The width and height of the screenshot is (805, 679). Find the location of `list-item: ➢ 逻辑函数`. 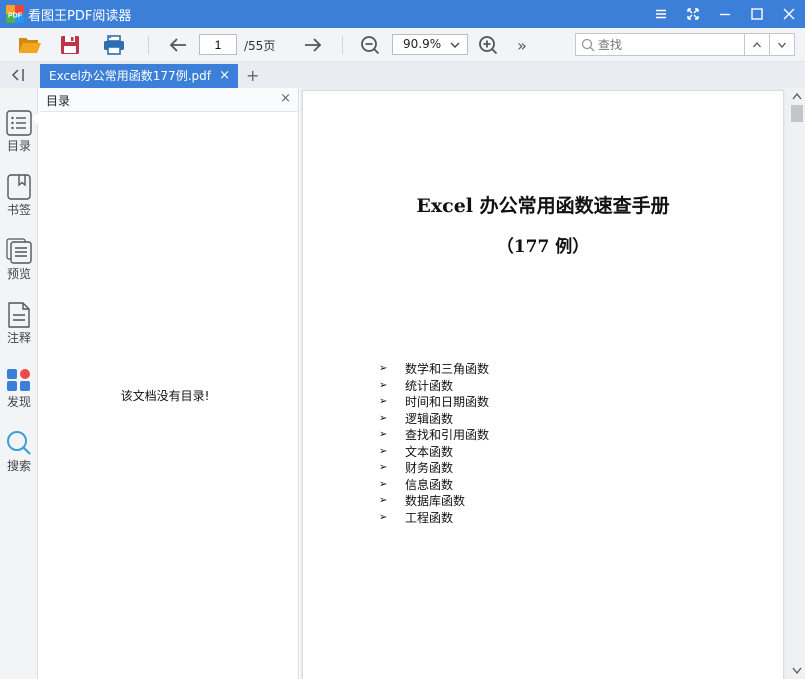

list-item: ➢ 逻辑函数 is located at coordinates (416, 418).